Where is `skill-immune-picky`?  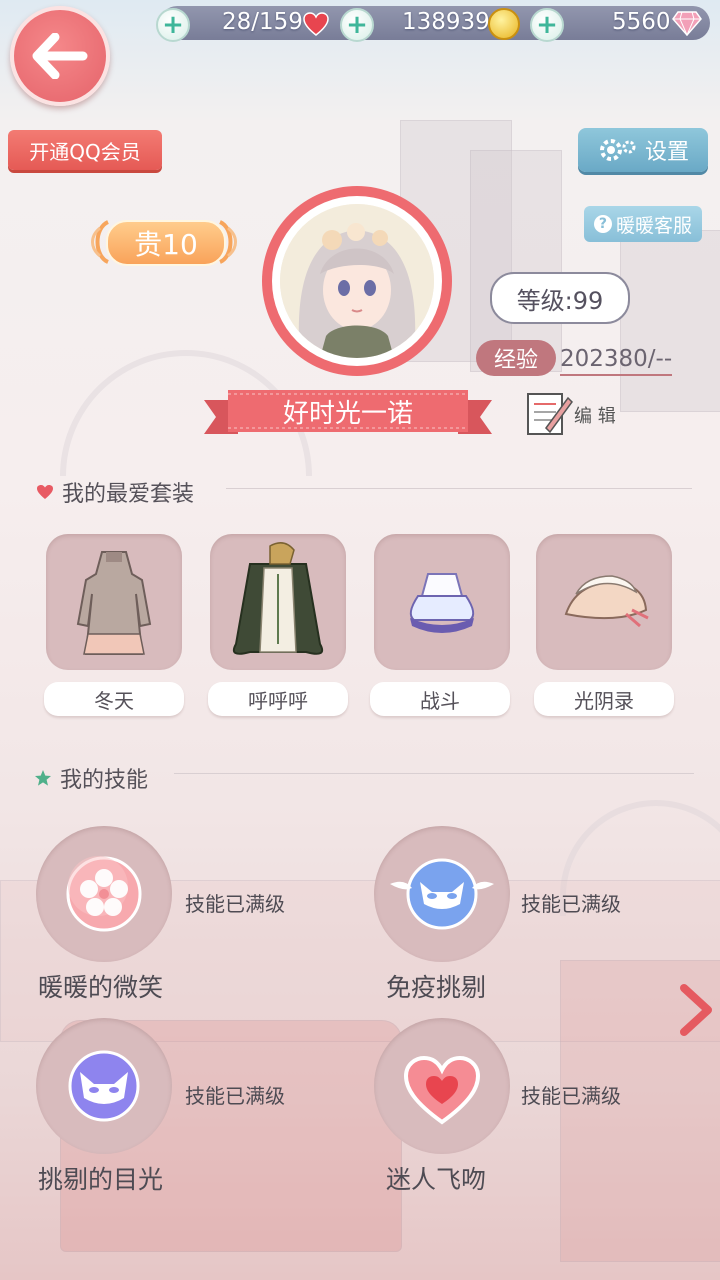 skill-immune-picky is located at coordinates (442, 894).